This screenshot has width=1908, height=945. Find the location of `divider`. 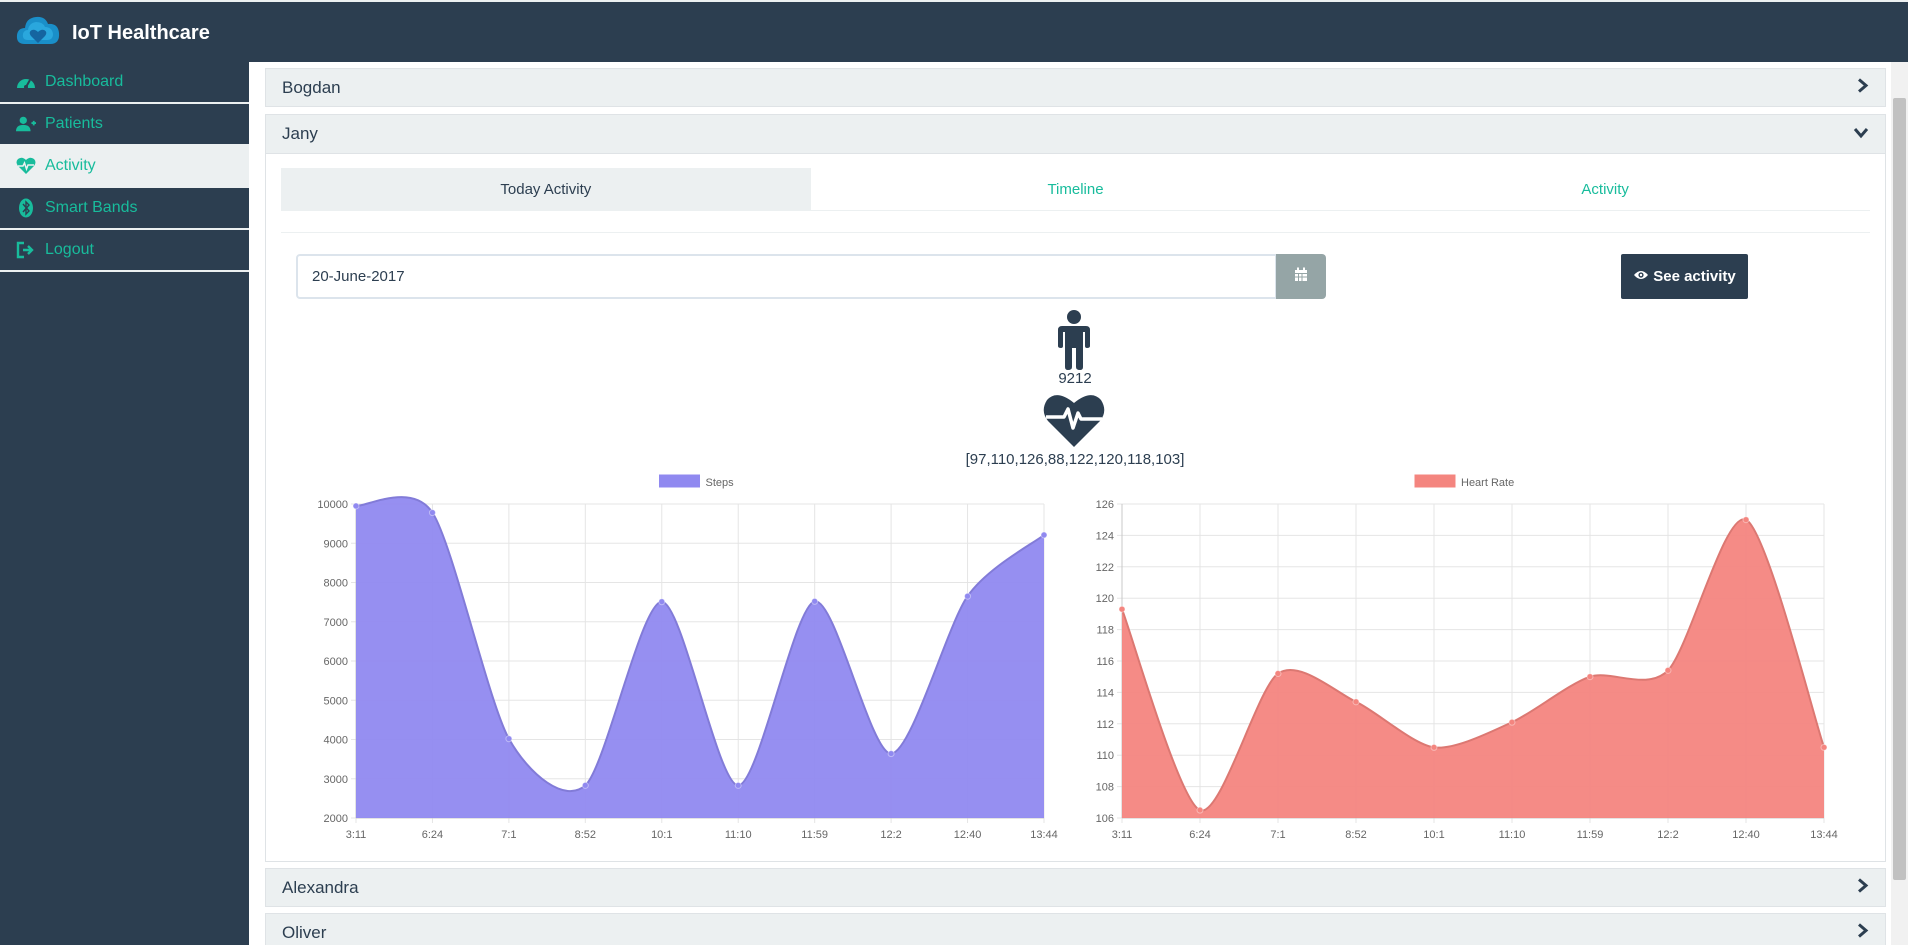

divider is located at coordinates (1075, 232).